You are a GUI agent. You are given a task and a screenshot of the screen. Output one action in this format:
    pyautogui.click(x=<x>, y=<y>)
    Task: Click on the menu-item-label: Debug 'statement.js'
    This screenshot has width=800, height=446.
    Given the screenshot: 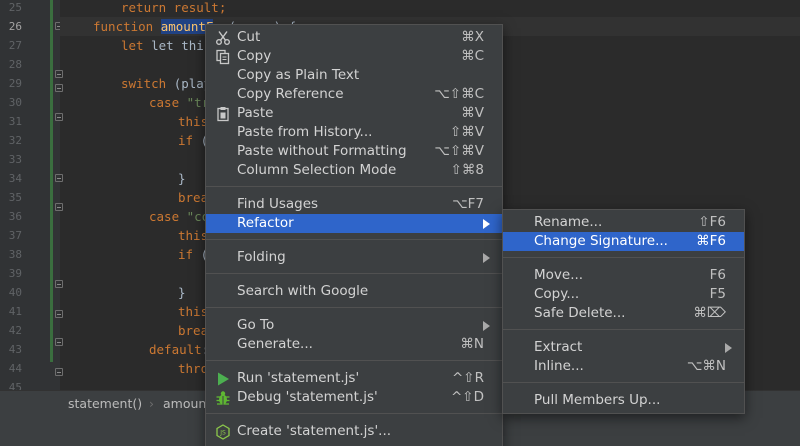 What is the action you would take?
    pyautogui.click(x=307, y=397)
    